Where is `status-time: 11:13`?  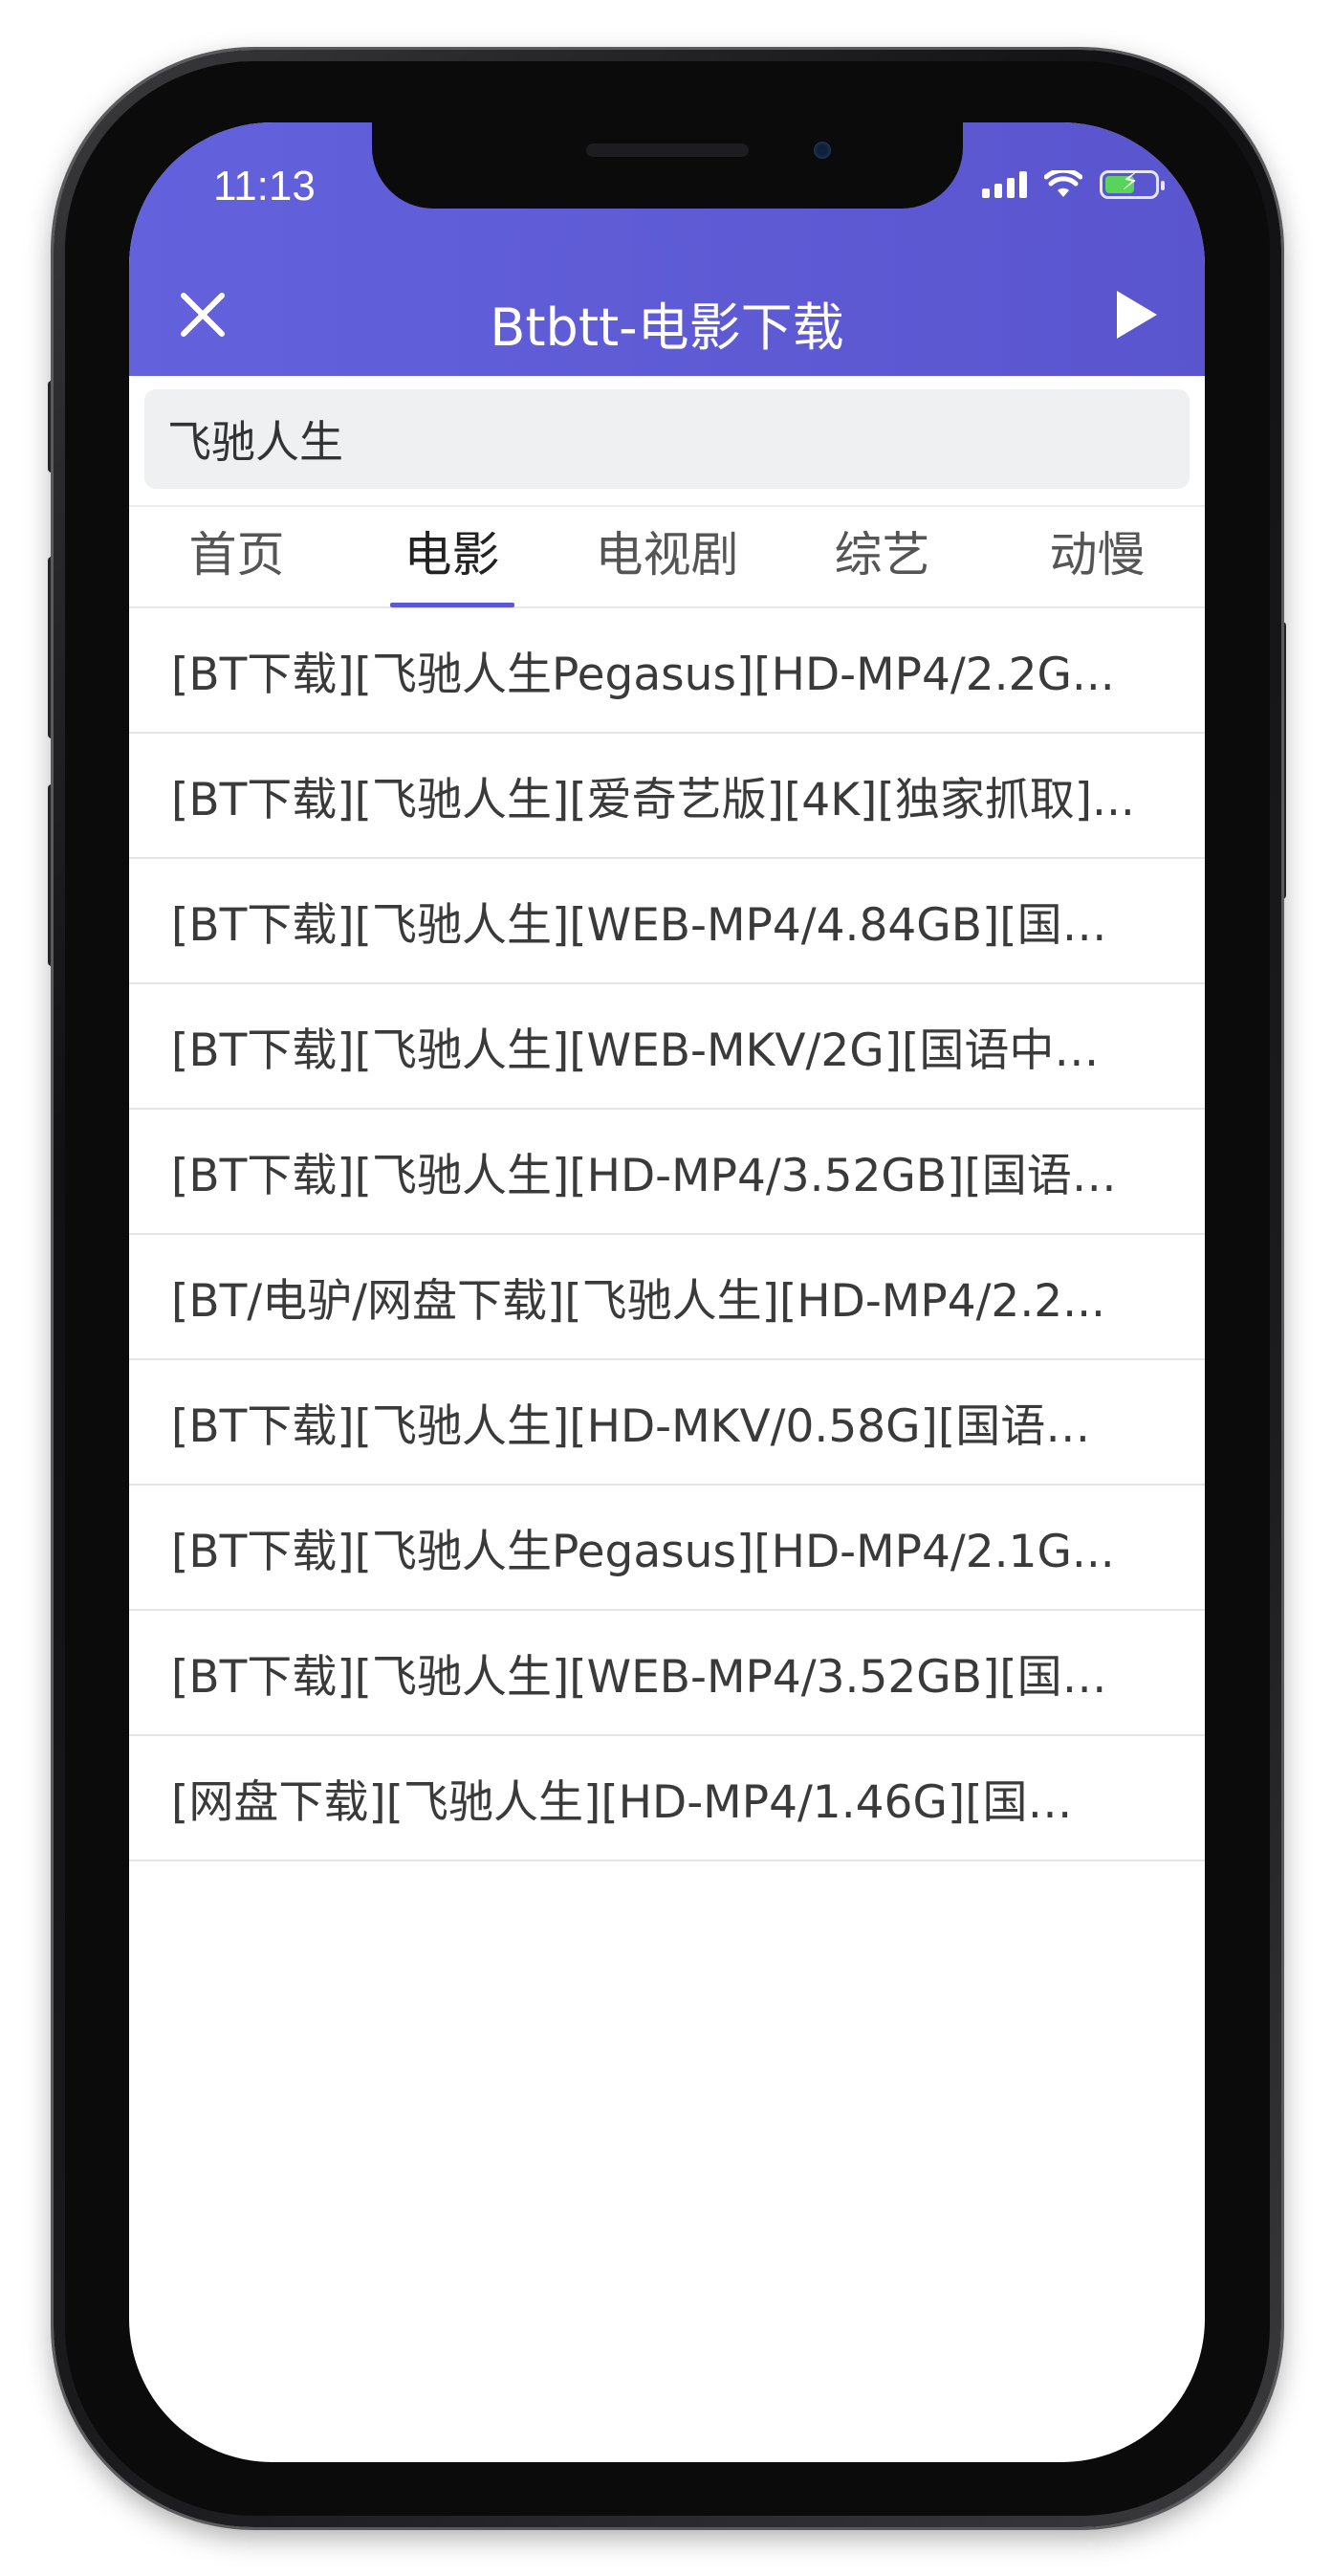
status-time: 11:13 is located at coordinates (264, 186).